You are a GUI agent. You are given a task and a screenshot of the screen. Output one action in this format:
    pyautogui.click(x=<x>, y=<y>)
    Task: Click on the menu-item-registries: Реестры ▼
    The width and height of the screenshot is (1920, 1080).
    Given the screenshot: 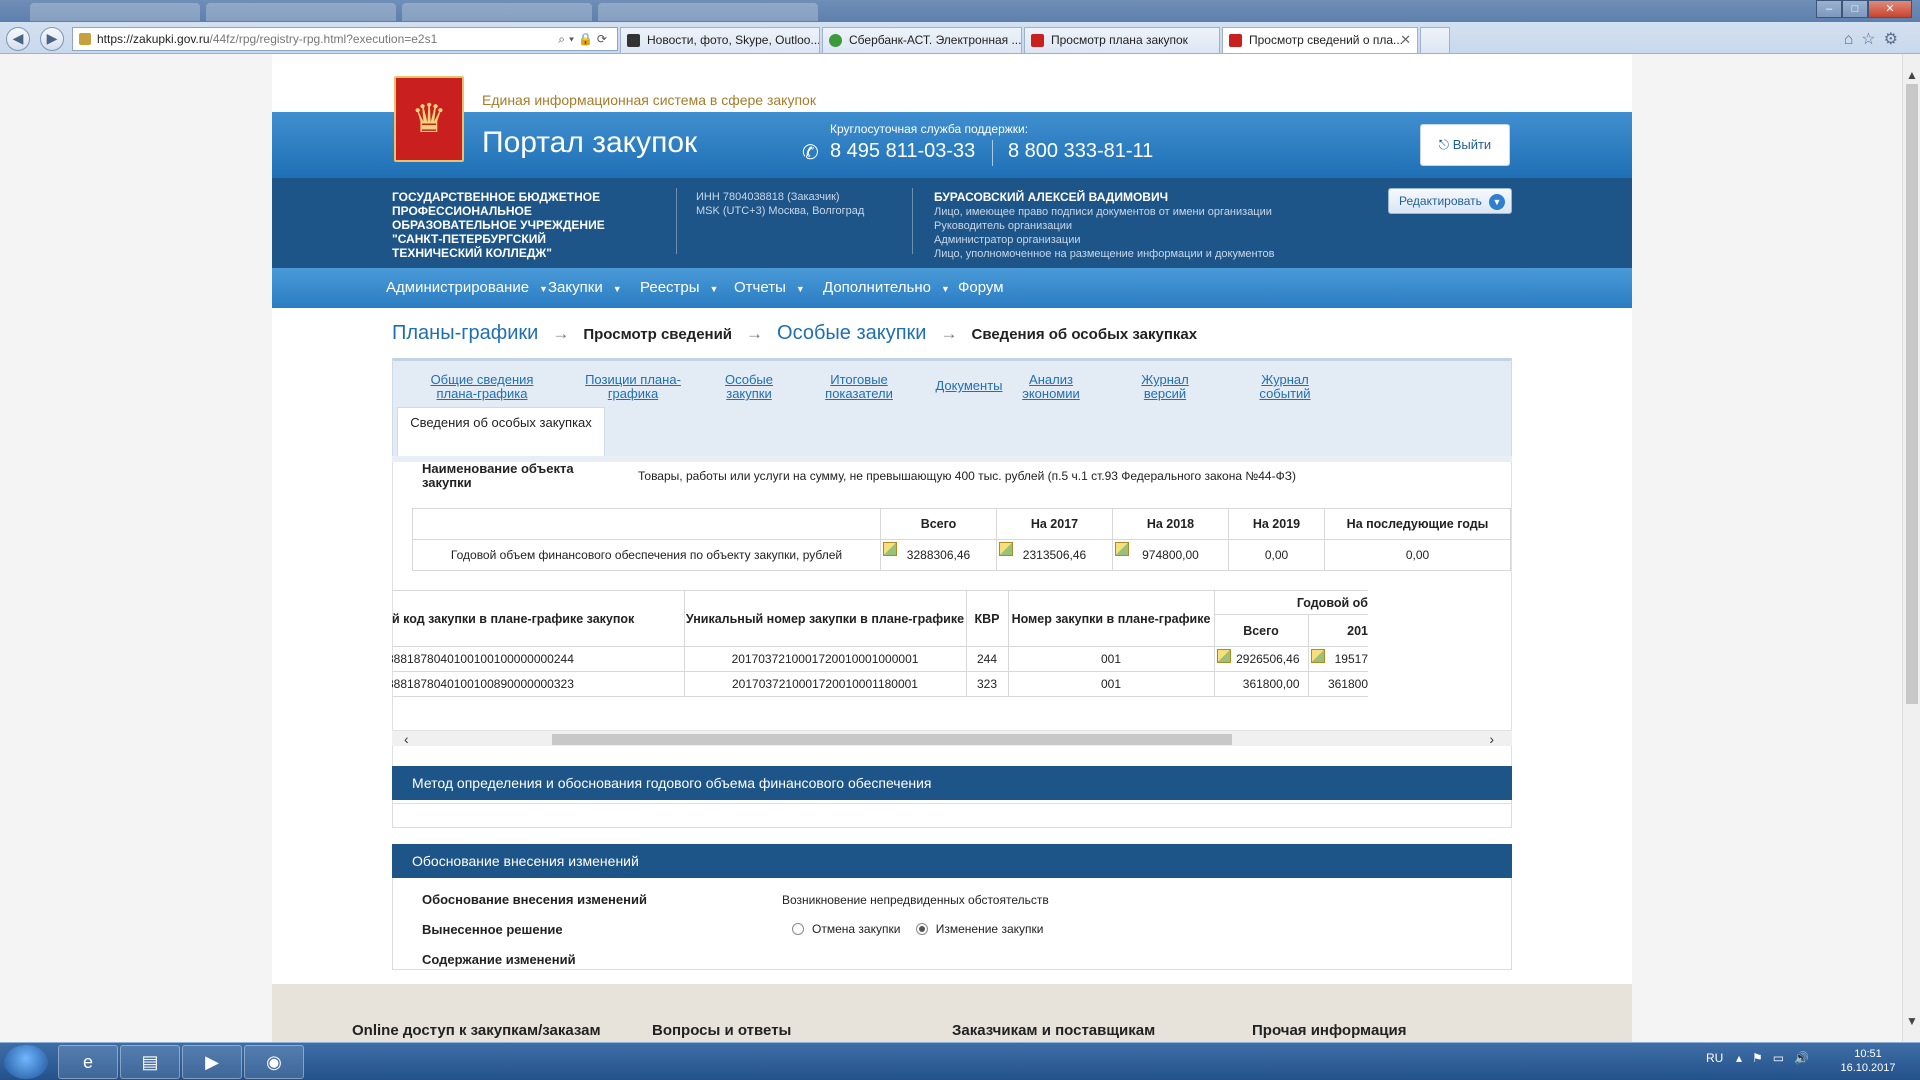 What is the action you would take?
    pyautogui.click(x=679, y=288)
    